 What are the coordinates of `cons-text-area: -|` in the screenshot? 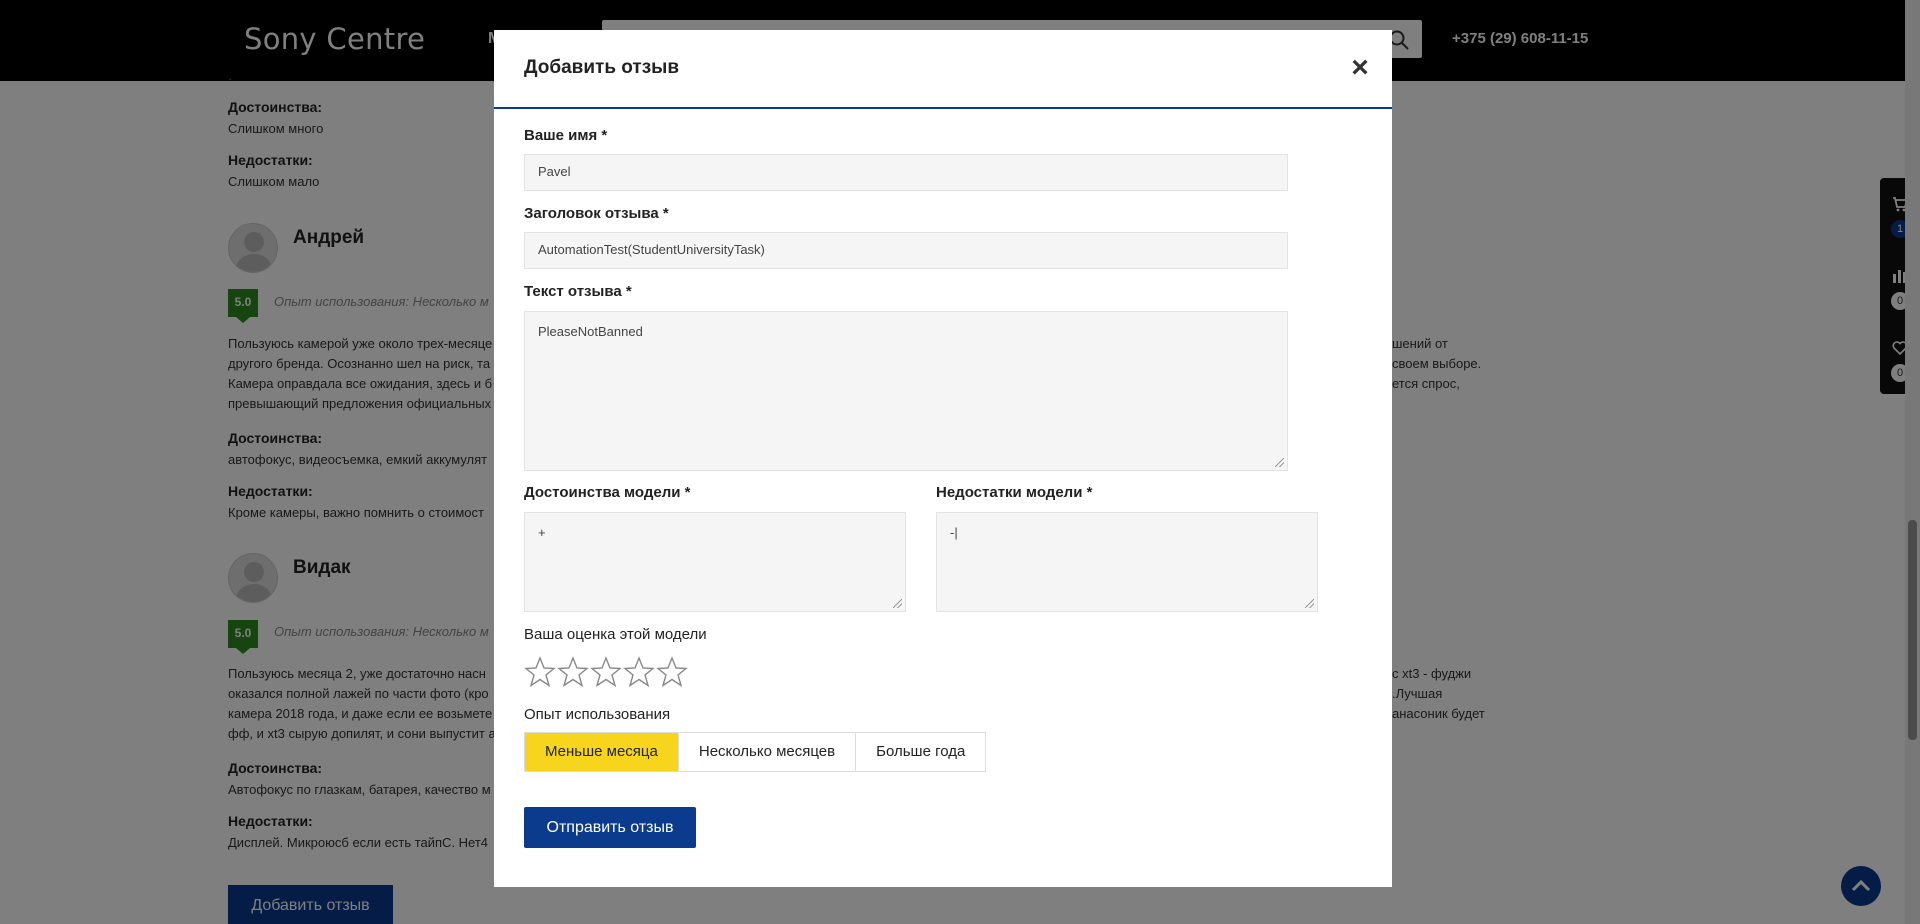 It's located at (1127, 562).